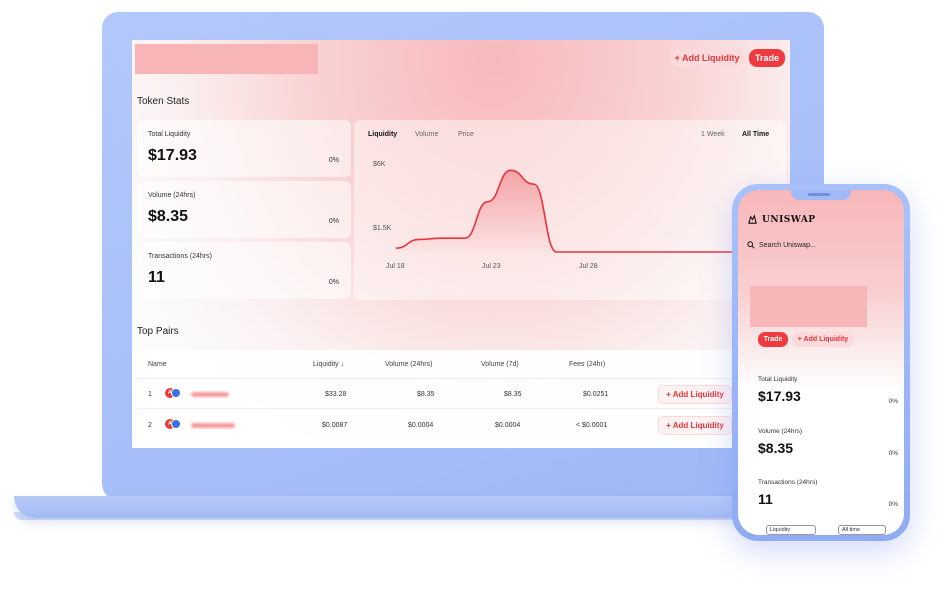  I want to click on mobile-metric-select: Liquidity, so click(791, 530).